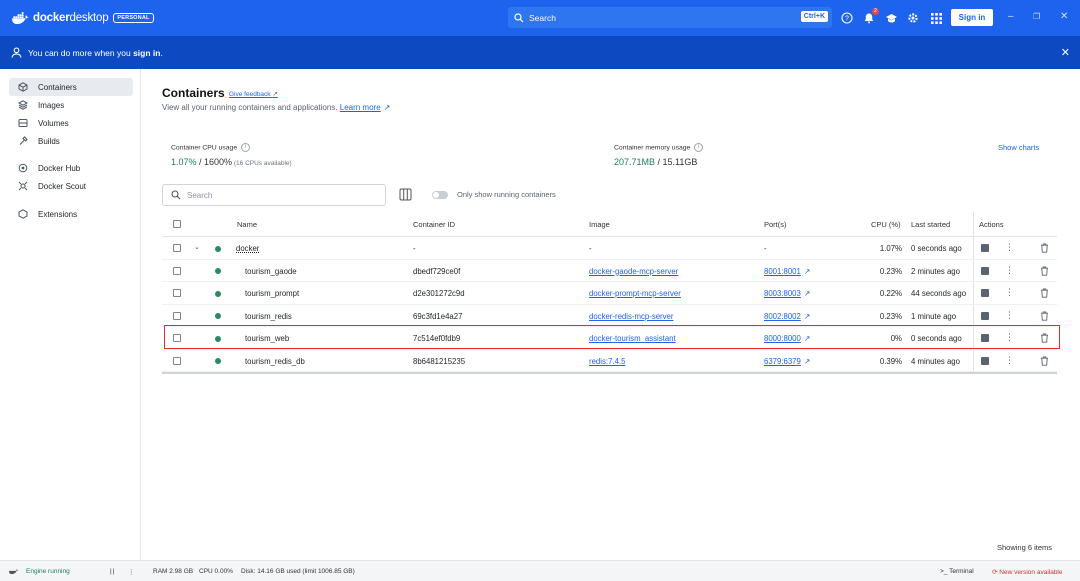 Image resolution: width=1080 pixels, height=581 pixels. I want to click on container-cpu: 0.22%, so click(890, 293).